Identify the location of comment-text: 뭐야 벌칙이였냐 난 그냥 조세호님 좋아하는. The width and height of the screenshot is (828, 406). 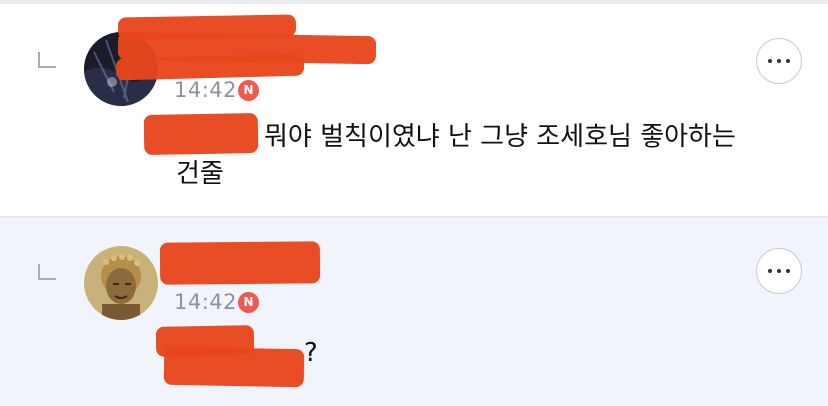
(500, 137).